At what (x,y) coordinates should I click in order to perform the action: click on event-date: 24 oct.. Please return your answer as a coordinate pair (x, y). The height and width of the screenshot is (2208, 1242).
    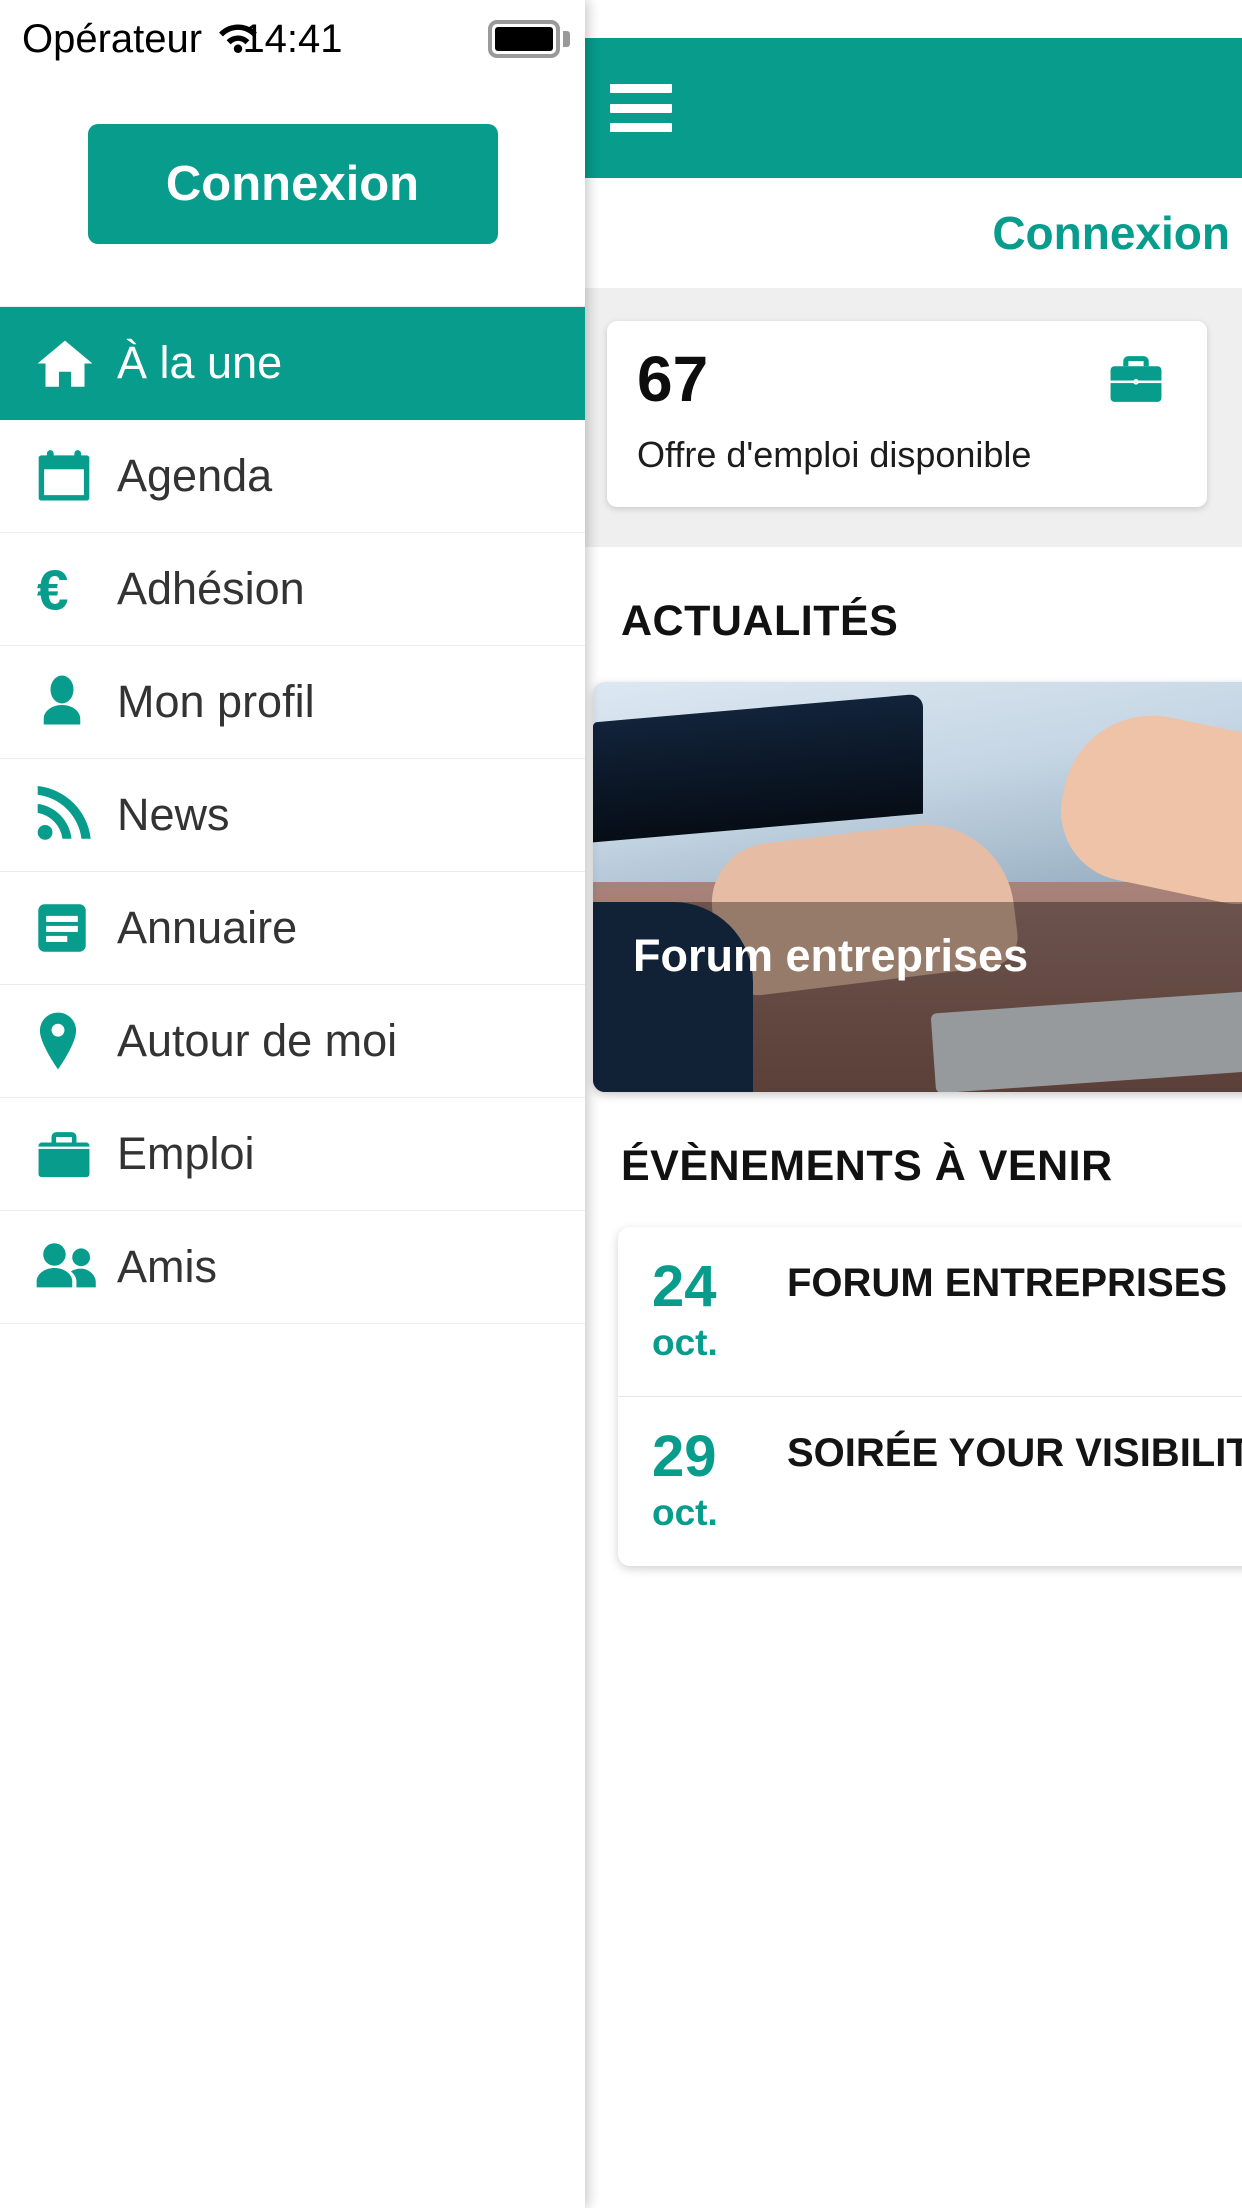
    Looking at the image, I should click on (719, 1308).